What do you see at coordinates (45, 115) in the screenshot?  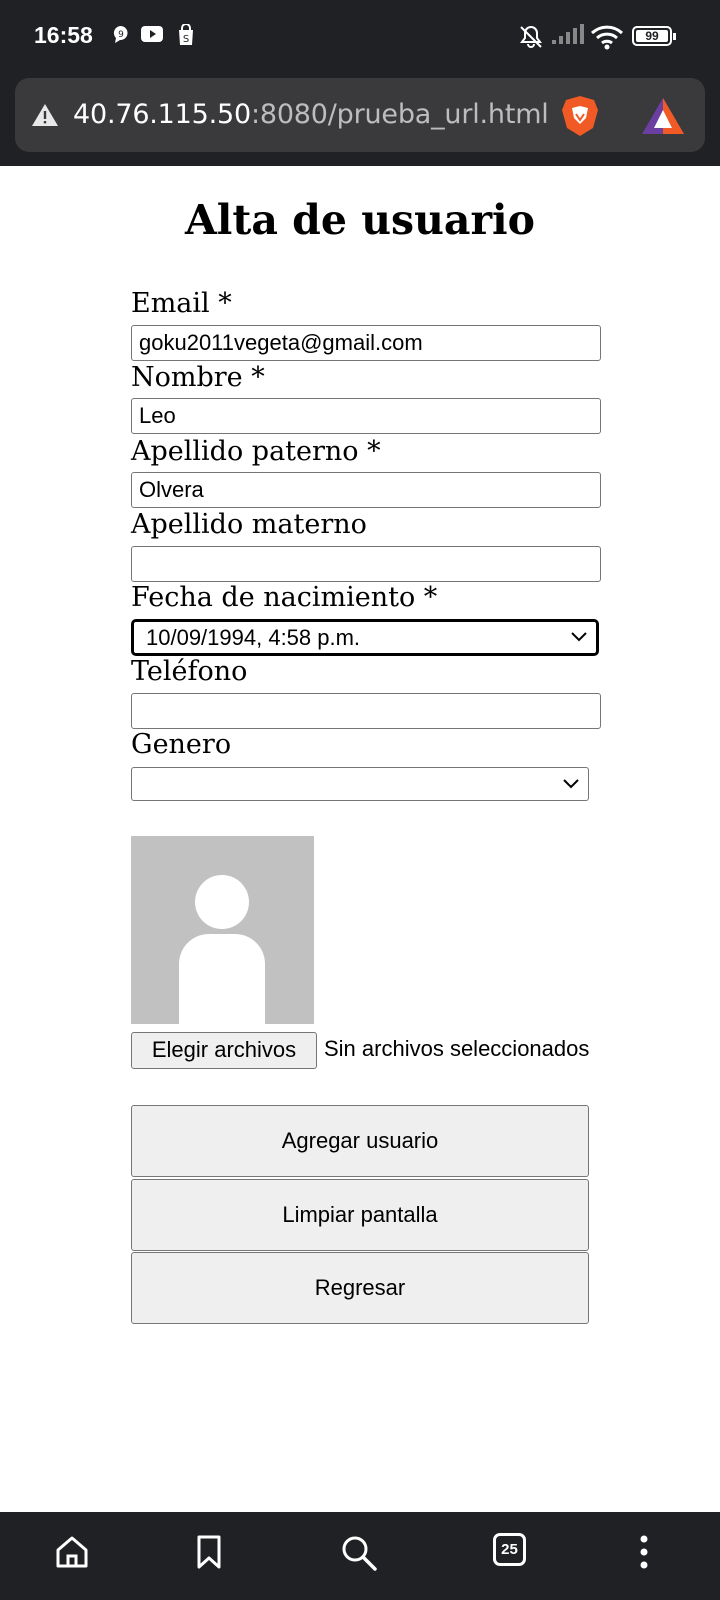 I see `warning-icon` at bounding box center [45, 115].